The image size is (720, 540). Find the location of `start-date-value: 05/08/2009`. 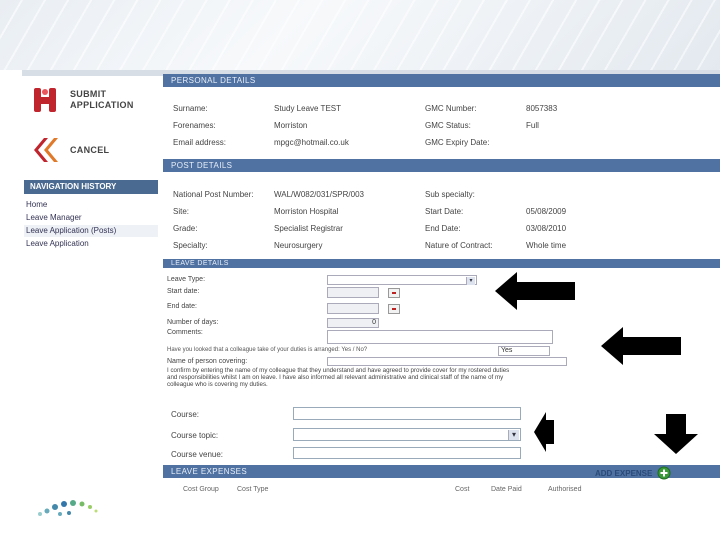

start-date-value: 05/08/2009 is located at coordinates (546, 211).